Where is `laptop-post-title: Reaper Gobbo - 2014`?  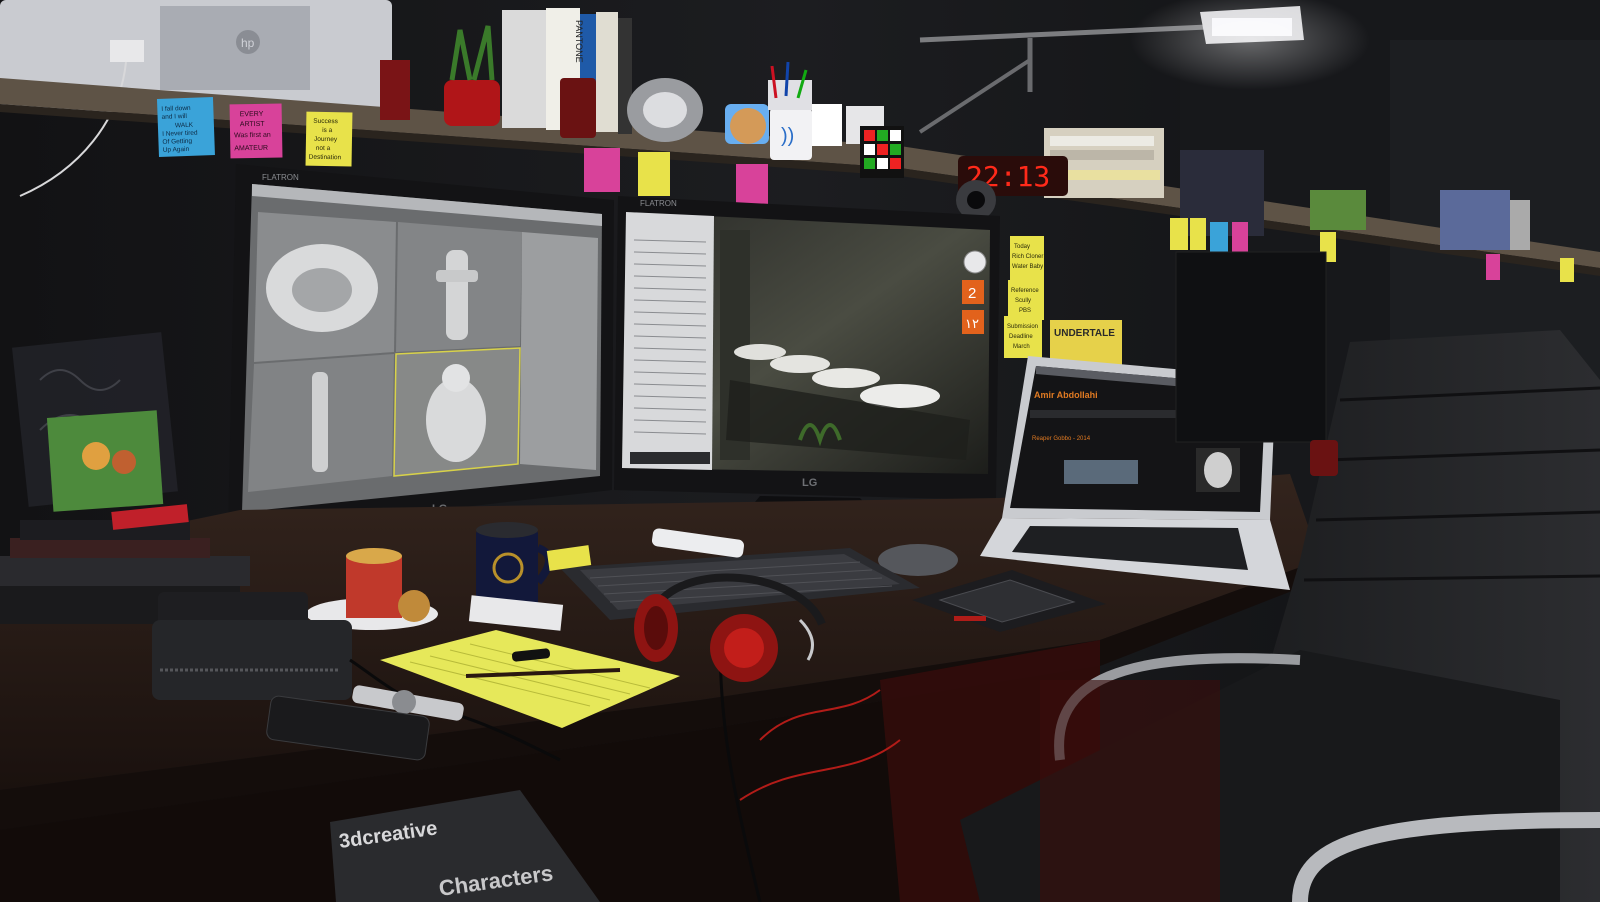
laptop-post-title: Reaper Gobbo - 2014 is located at coordinates (1061, 439).